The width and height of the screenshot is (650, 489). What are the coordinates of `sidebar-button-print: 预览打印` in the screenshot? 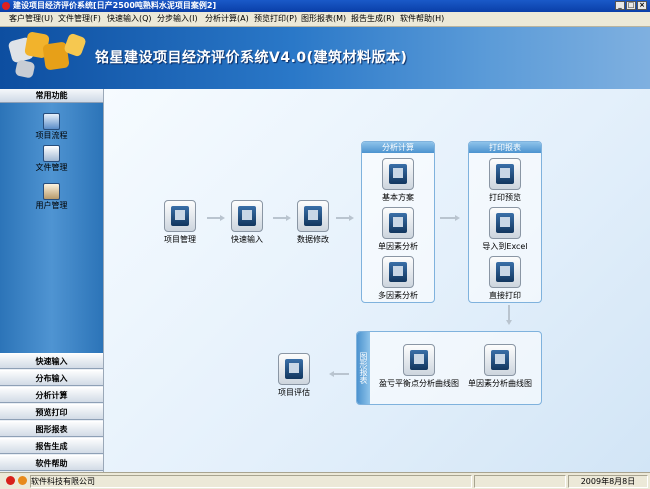 It's located at (51, 412).